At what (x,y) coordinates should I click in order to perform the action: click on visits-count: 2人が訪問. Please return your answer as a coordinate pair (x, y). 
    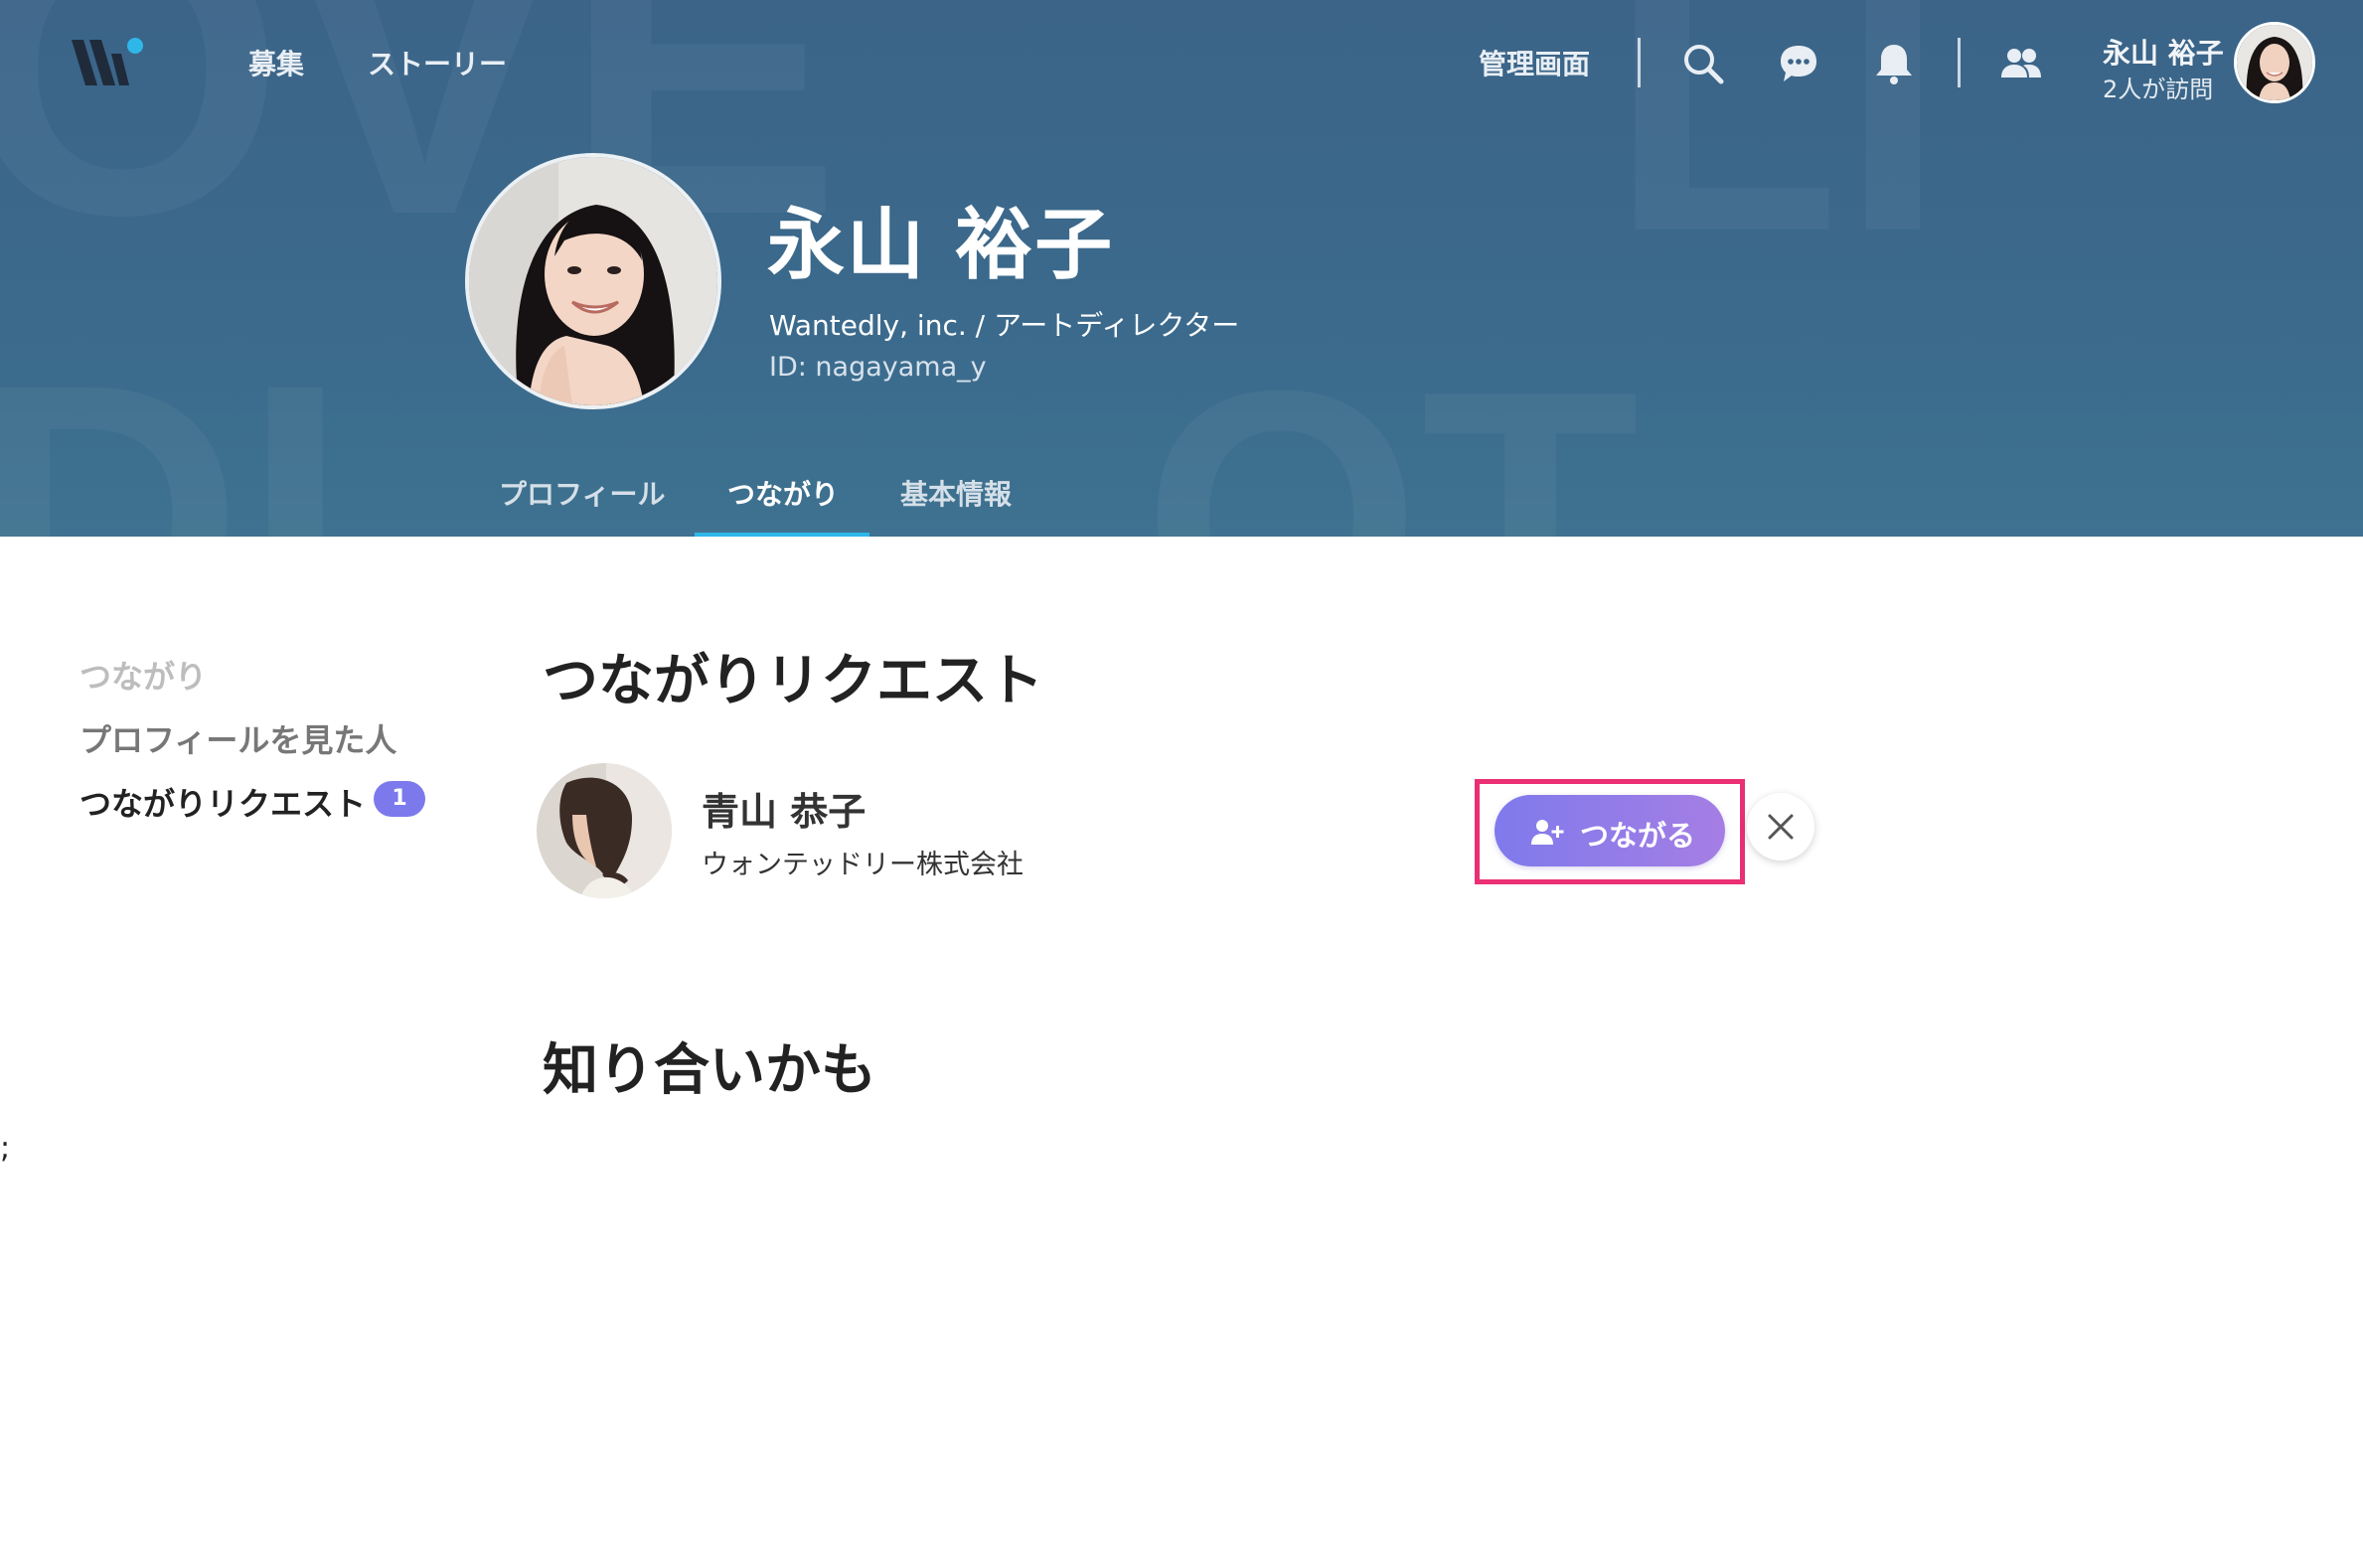
    Looking at the image, I should click on (2158, 87).